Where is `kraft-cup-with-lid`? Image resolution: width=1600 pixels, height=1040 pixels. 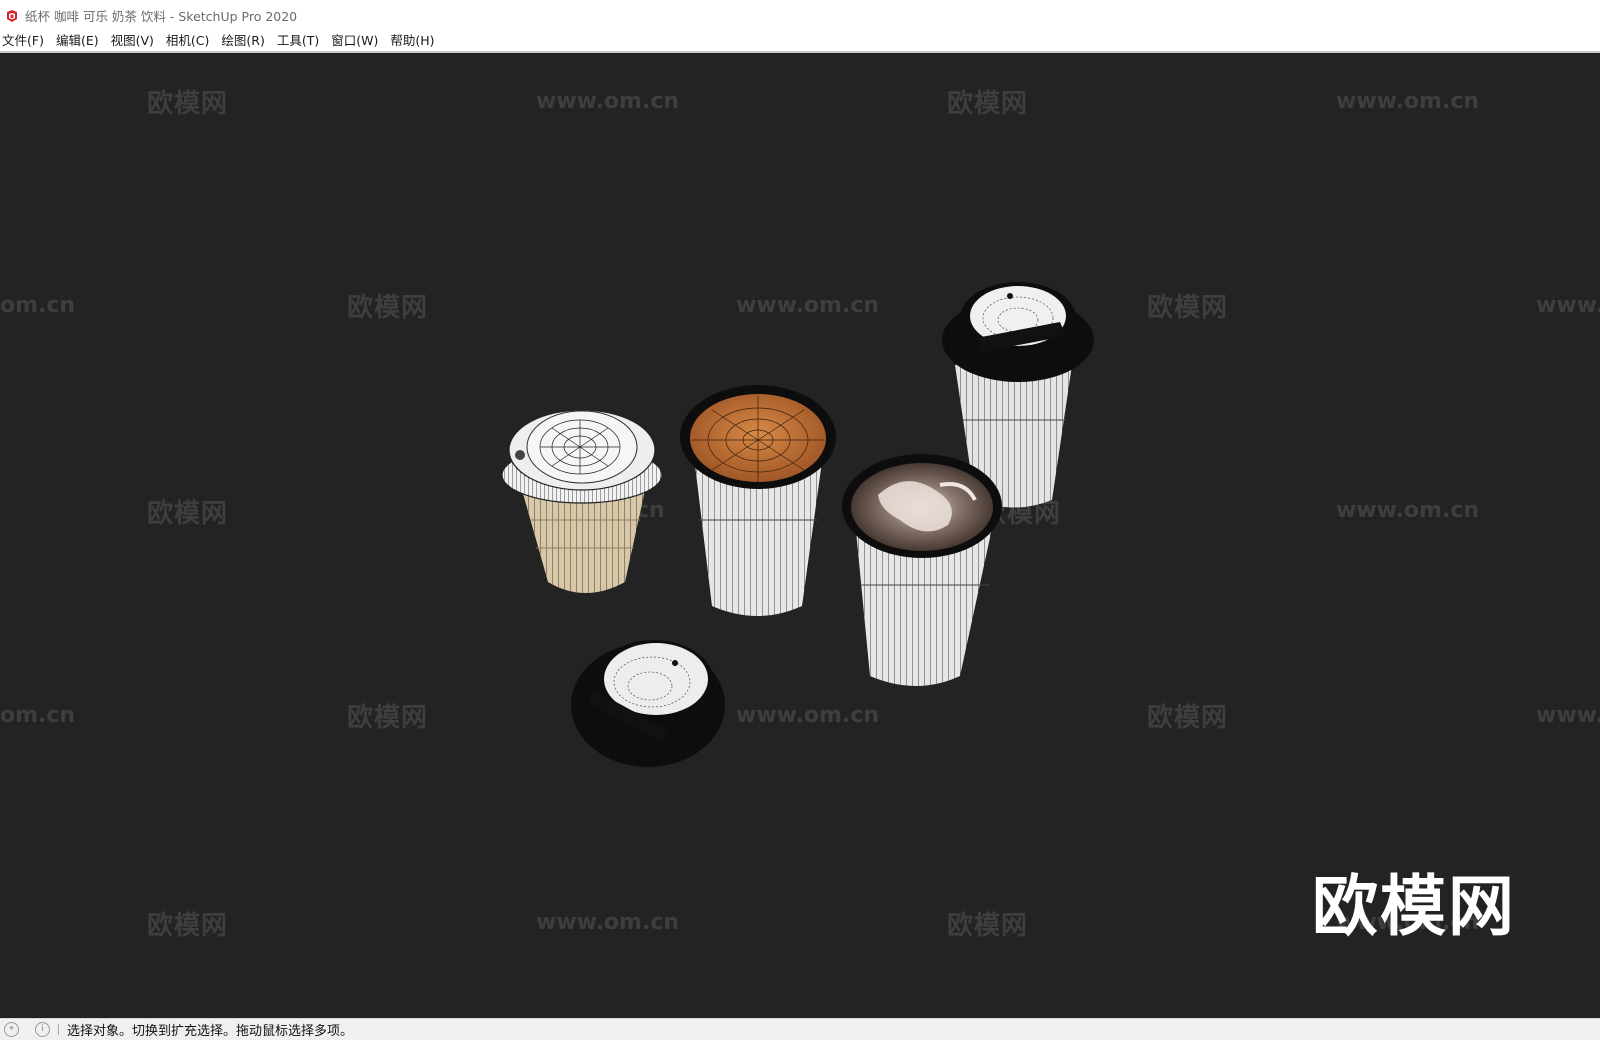 kraft-cup-with-lid is located at coordinates (582, 501).